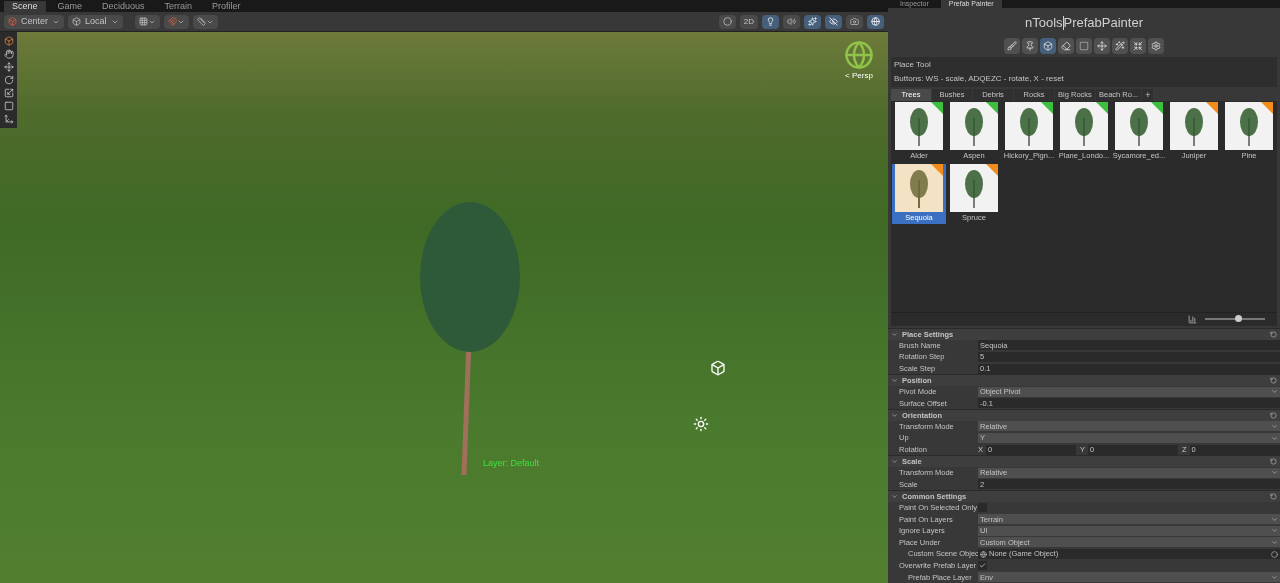  I want to click on move-tool-icon, so click(8, 67).